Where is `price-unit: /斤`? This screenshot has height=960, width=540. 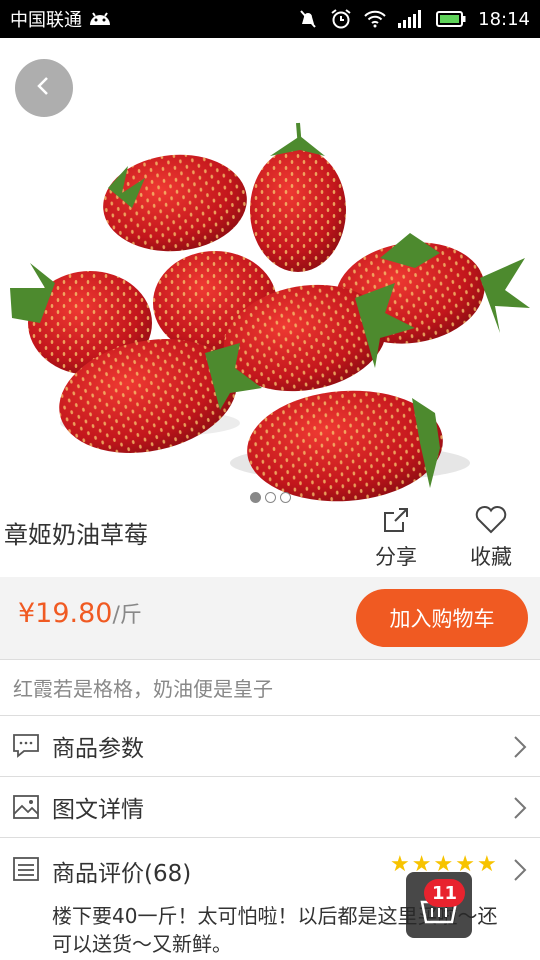 price-unit: /斤 is located at coordinates (127, 615).